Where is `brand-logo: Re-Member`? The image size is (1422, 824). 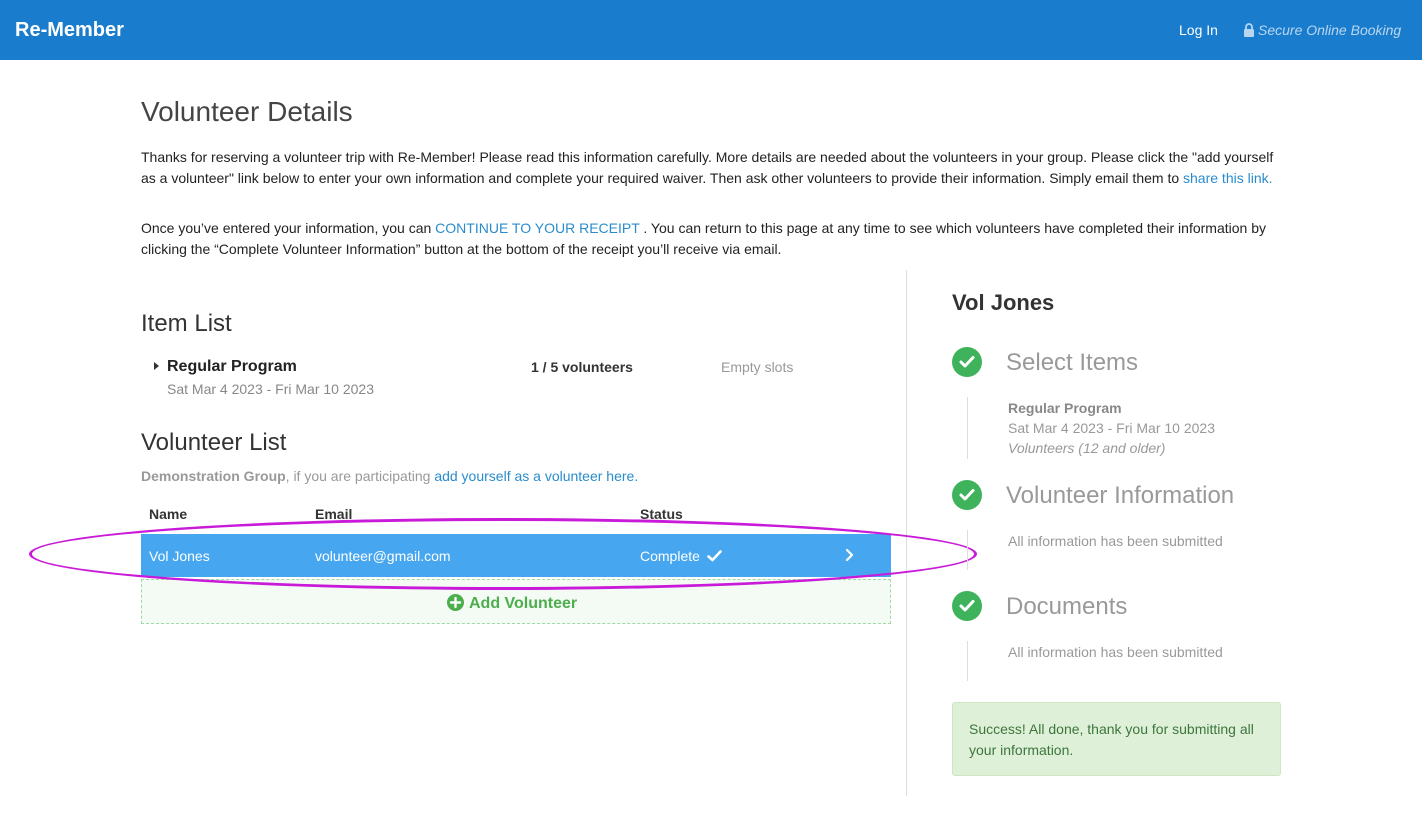 brand-logo: Re-Member is located at coordinates (69, 30).